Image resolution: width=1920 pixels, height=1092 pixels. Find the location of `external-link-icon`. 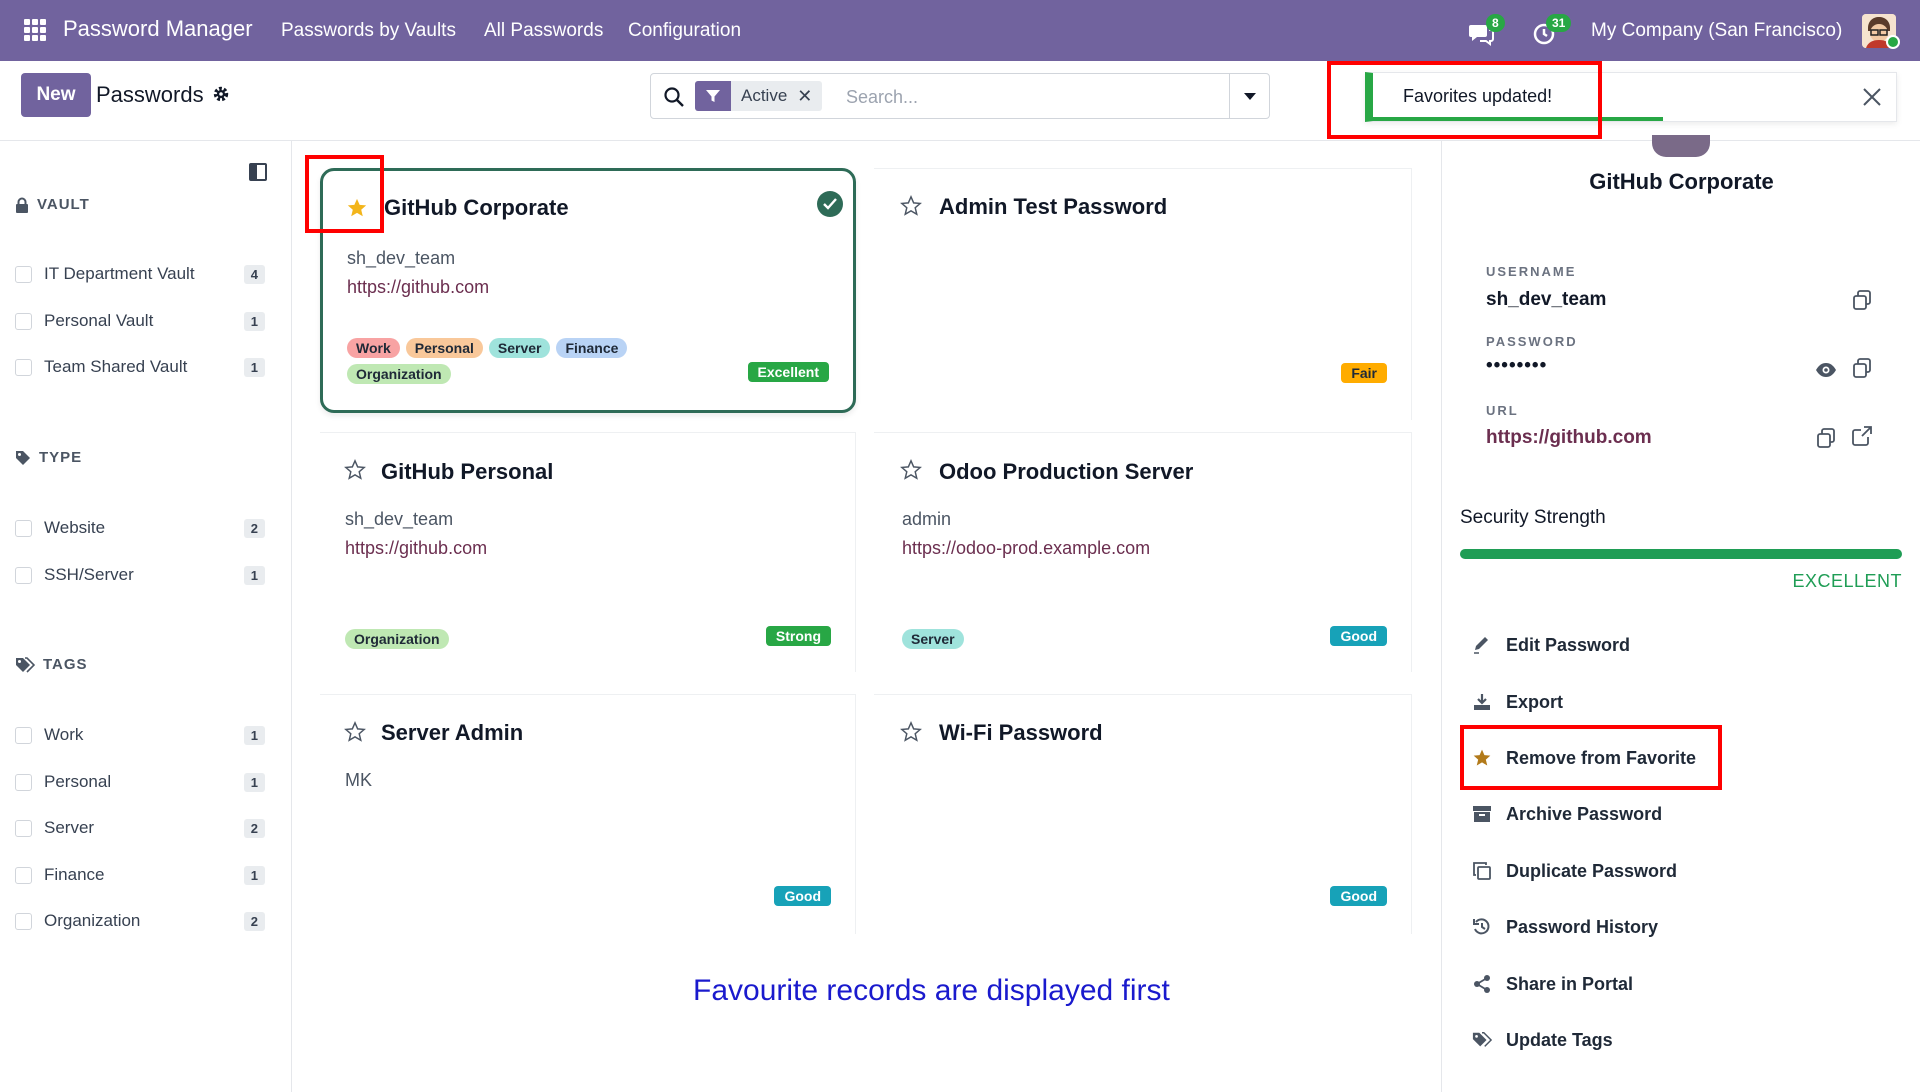

external-link-icon is located at coordinates (1862, 436).